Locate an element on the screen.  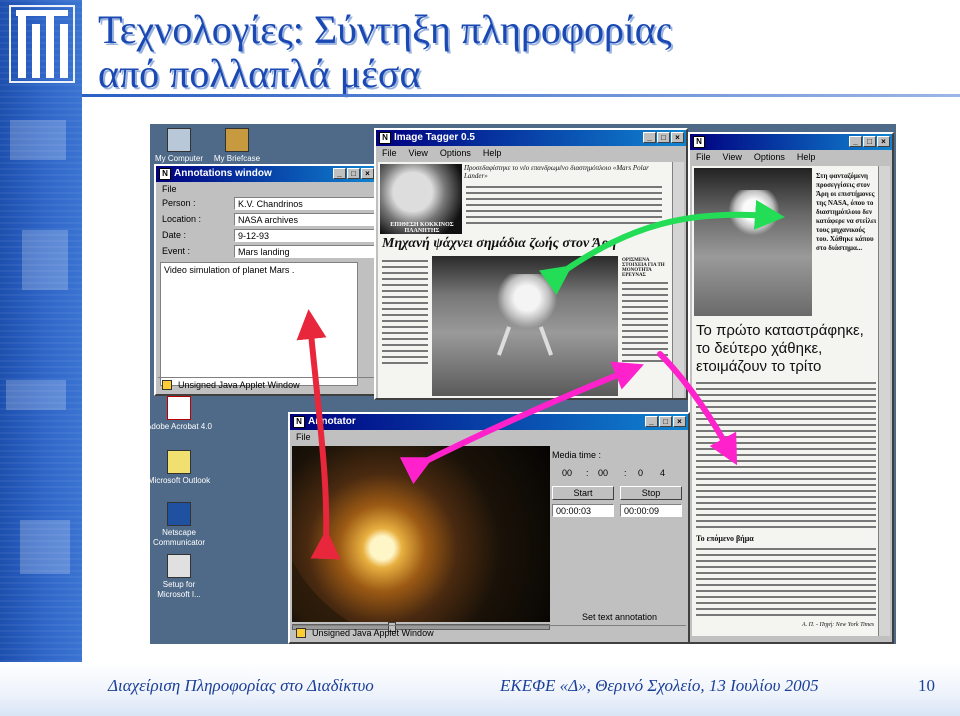
location-field: NASA archives is located at coordinates (307, 219).